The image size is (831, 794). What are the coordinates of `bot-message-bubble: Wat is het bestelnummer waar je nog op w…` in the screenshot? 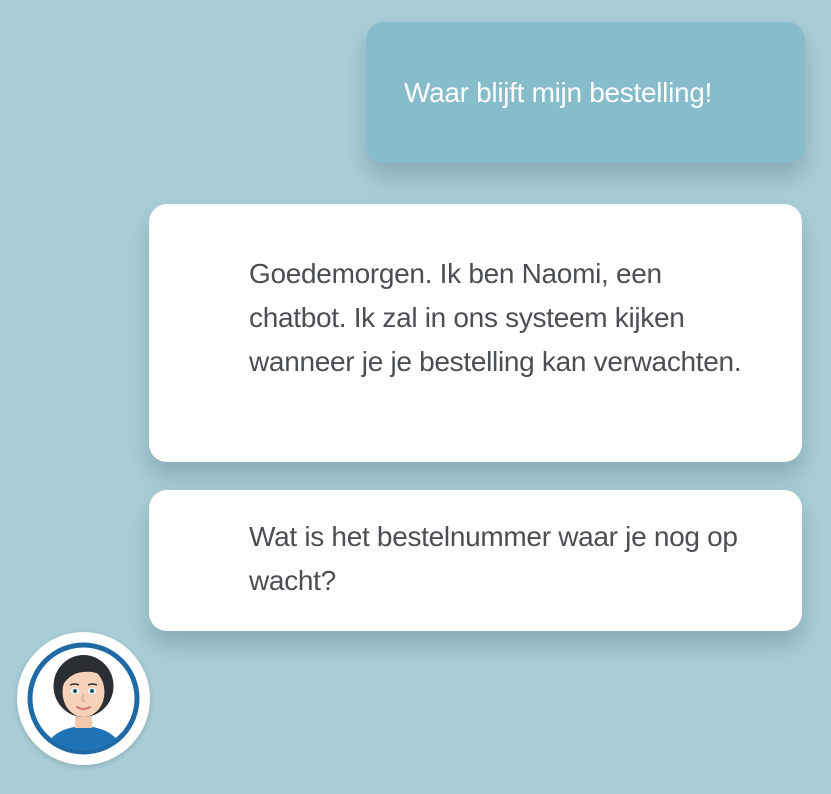 It's located at (475, 560).